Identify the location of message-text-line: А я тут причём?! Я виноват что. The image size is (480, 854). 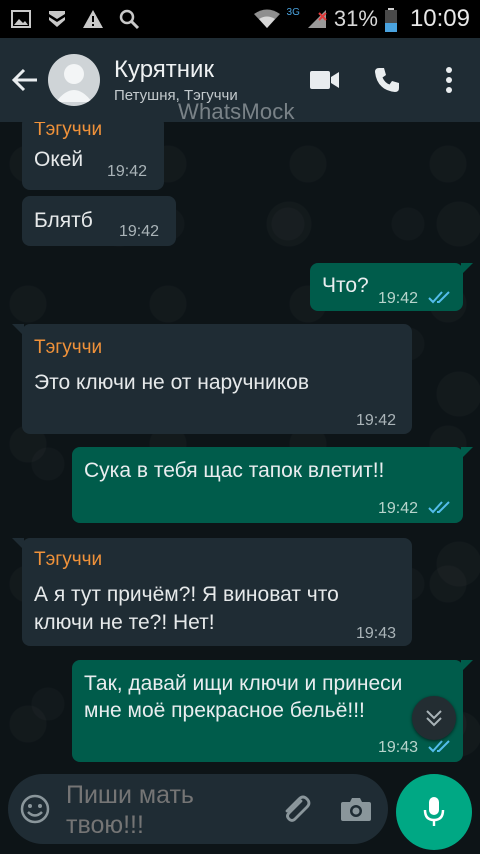
(186, 594).